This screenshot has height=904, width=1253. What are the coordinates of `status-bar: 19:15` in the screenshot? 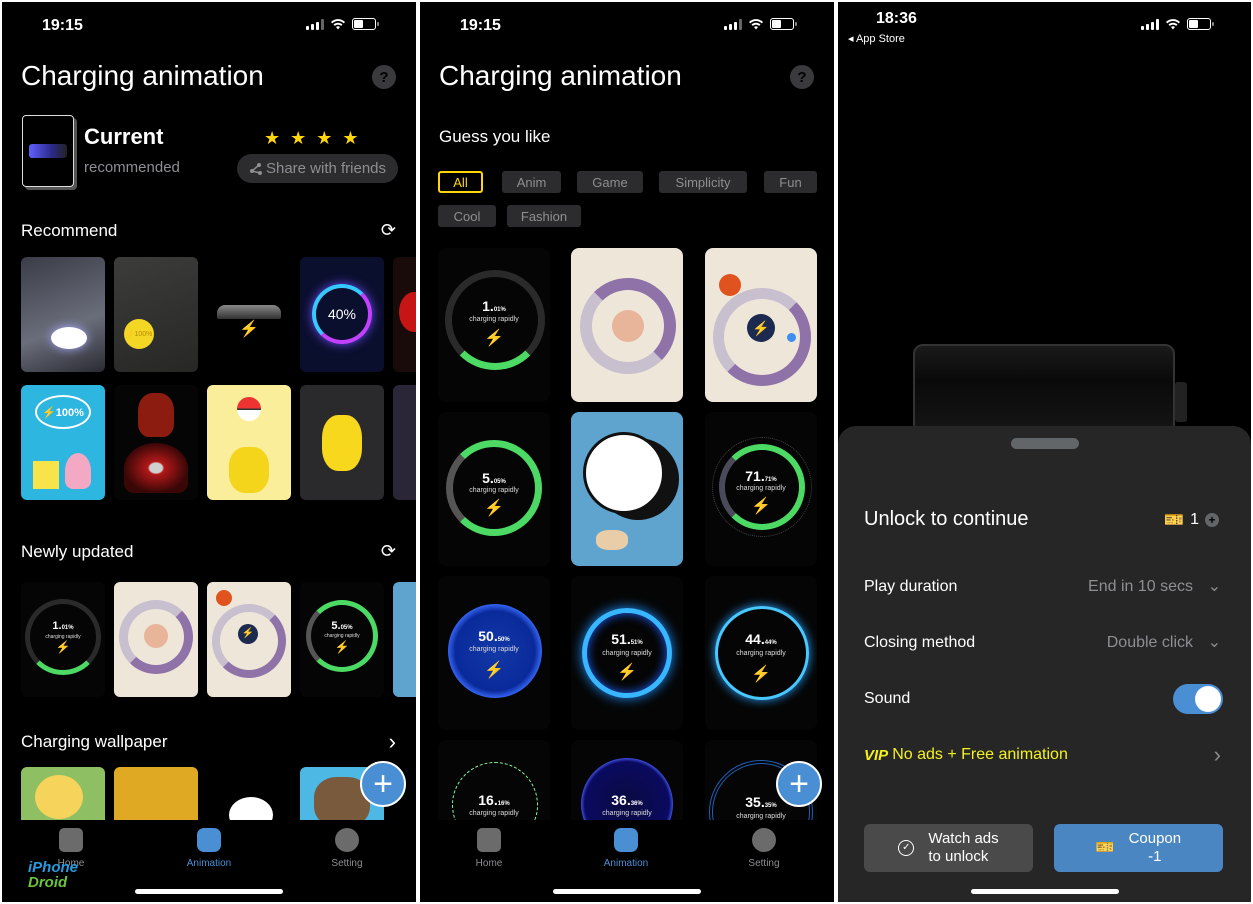 It's located at (627, 27).